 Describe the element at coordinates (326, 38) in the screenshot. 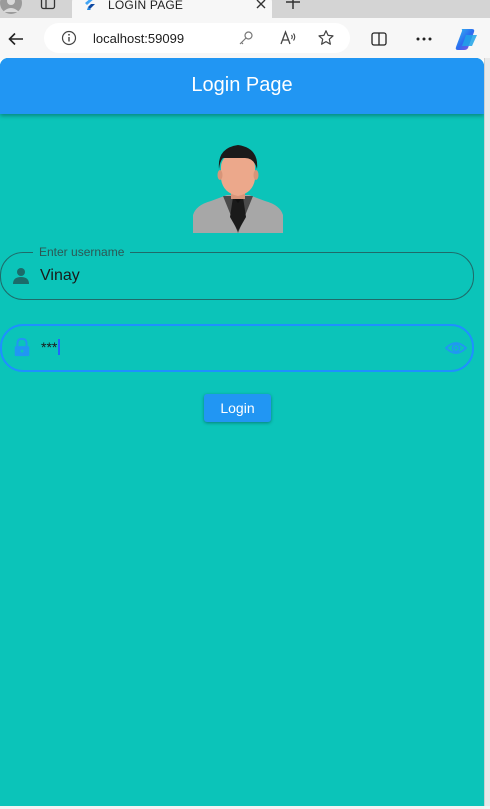

I see `star-icon` at that location.